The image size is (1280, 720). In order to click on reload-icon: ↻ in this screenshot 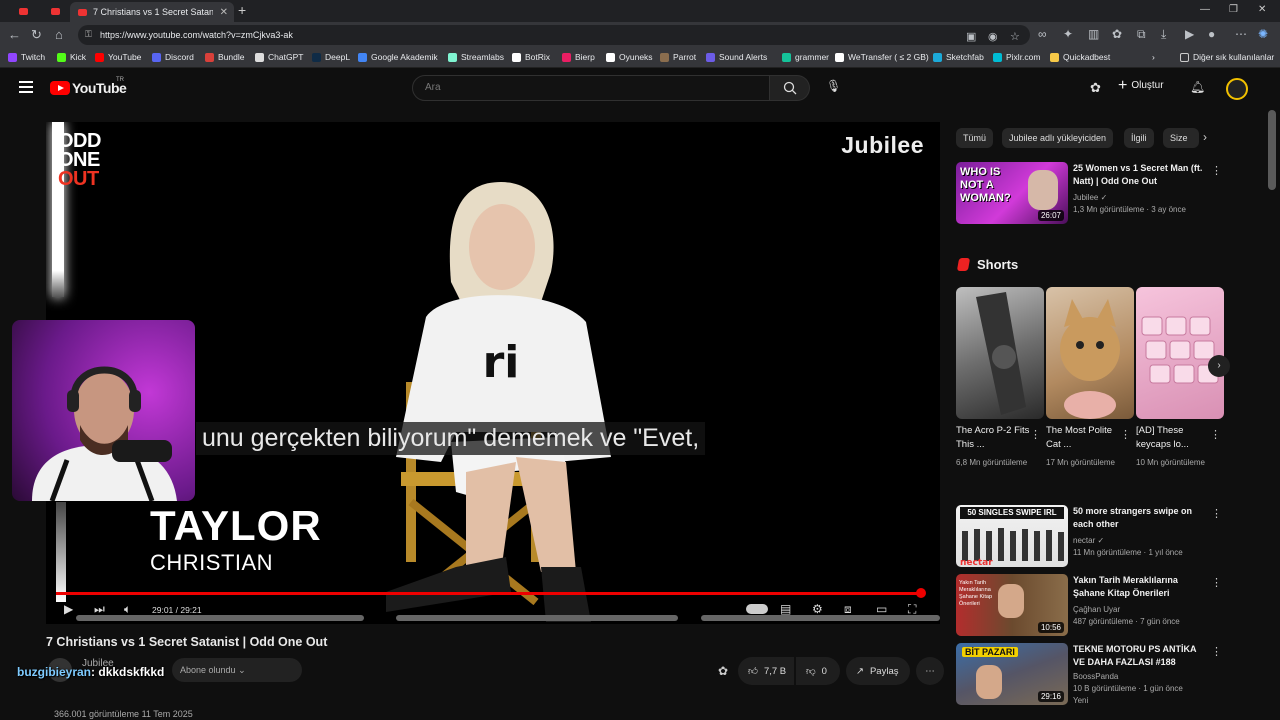, I will do `click(36, 35)`.